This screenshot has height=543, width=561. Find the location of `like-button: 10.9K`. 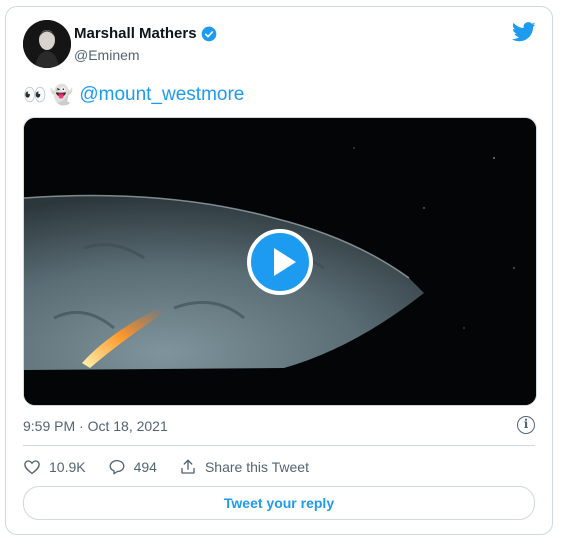

like-button: 10.9K is located at coordinates (54, 467).